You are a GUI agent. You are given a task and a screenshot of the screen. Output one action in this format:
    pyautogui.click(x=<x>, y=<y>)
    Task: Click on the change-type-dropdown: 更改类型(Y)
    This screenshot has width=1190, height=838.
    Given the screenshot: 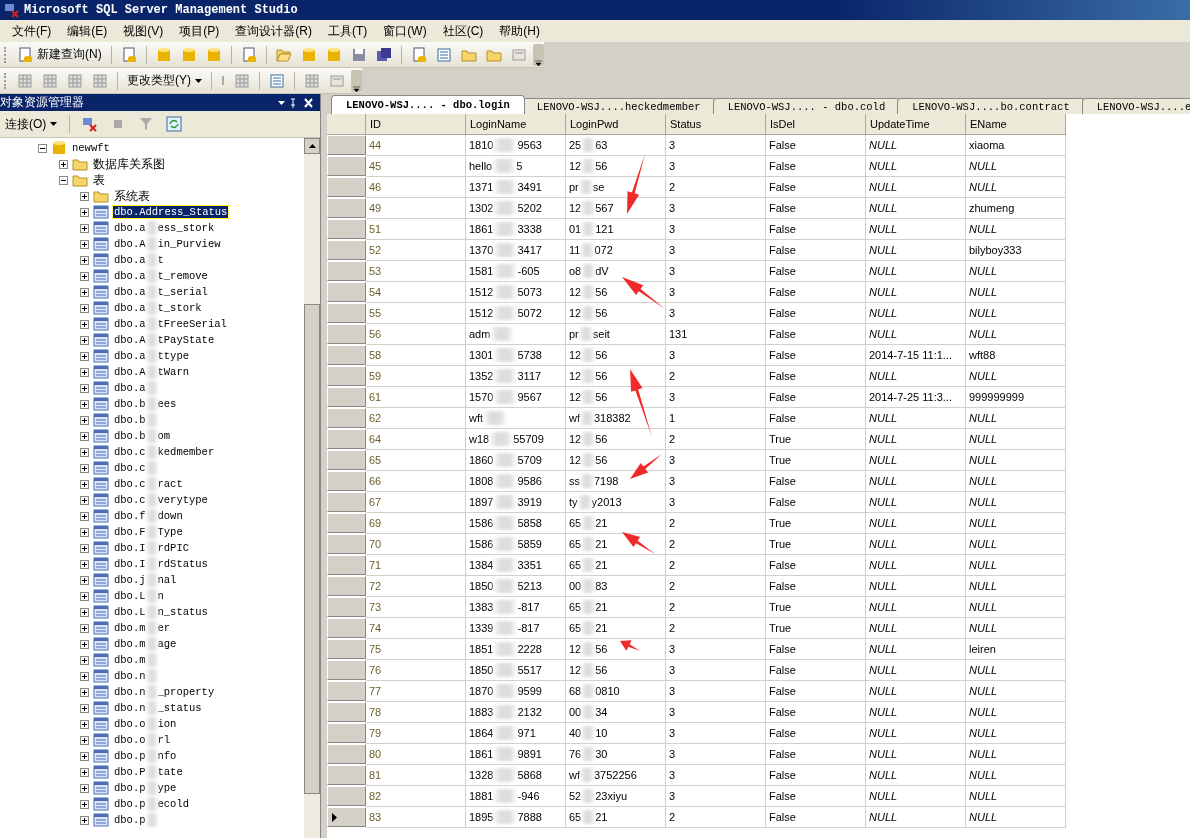 What is the action you would take?
    pyautogui.click(x=164, y=80)
    